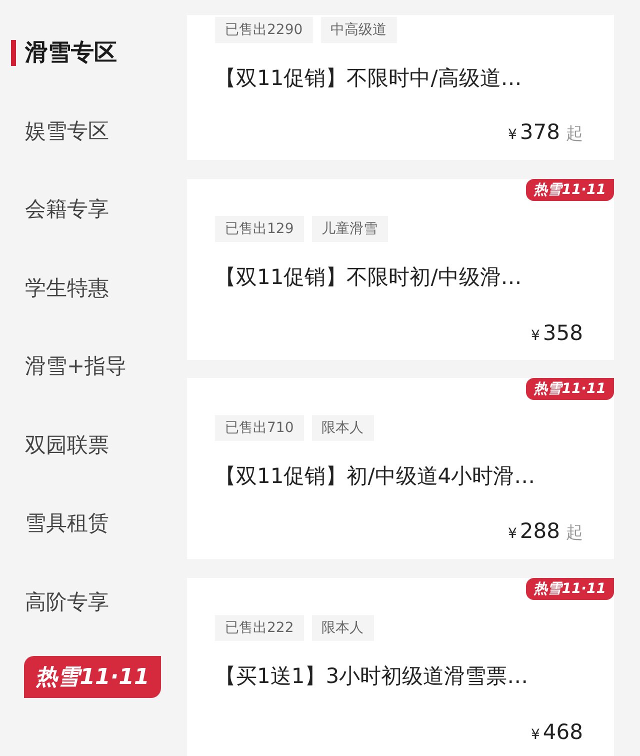 The width and height of the screenshot is (640, 756). I want to click on product-tag: 已售出710, so click(259, 428).